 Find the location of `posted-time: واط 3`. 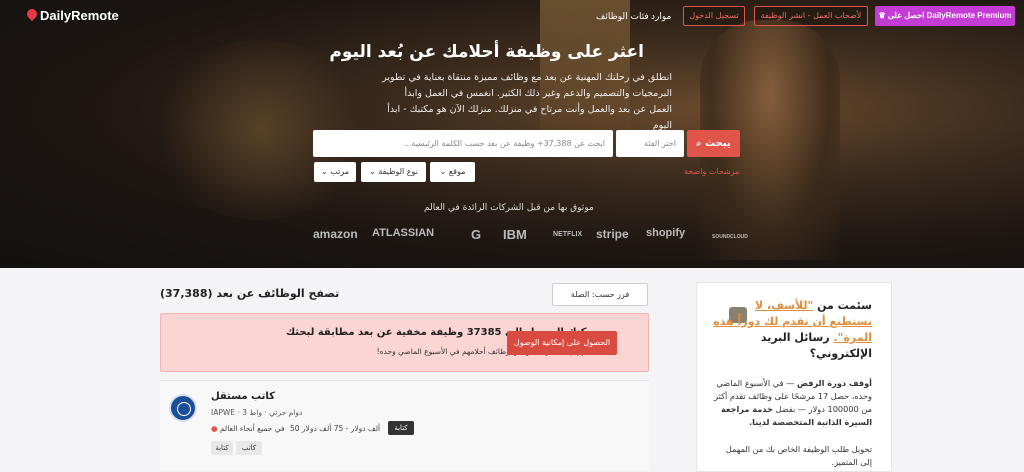

posted-time: واط 3 is located at coordinates (252, 412).